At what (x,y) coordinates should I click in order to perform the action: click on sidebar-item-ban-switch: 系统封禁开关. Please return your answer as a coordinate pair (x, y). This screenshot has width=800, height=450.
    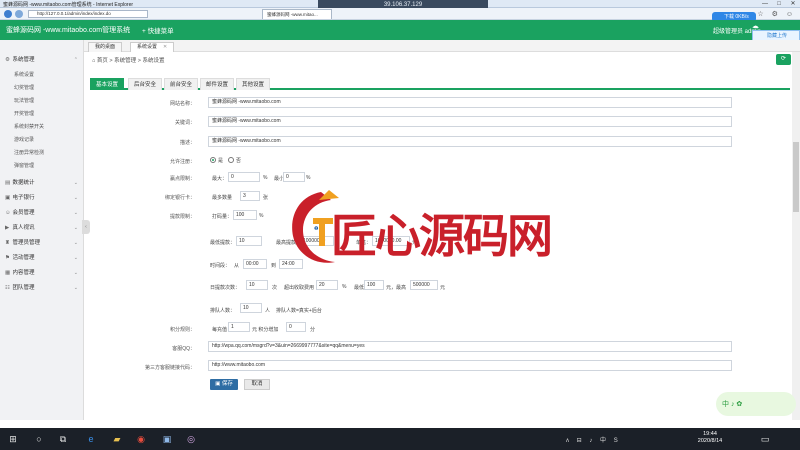
    Looking at the image, I should click on (42, 127).